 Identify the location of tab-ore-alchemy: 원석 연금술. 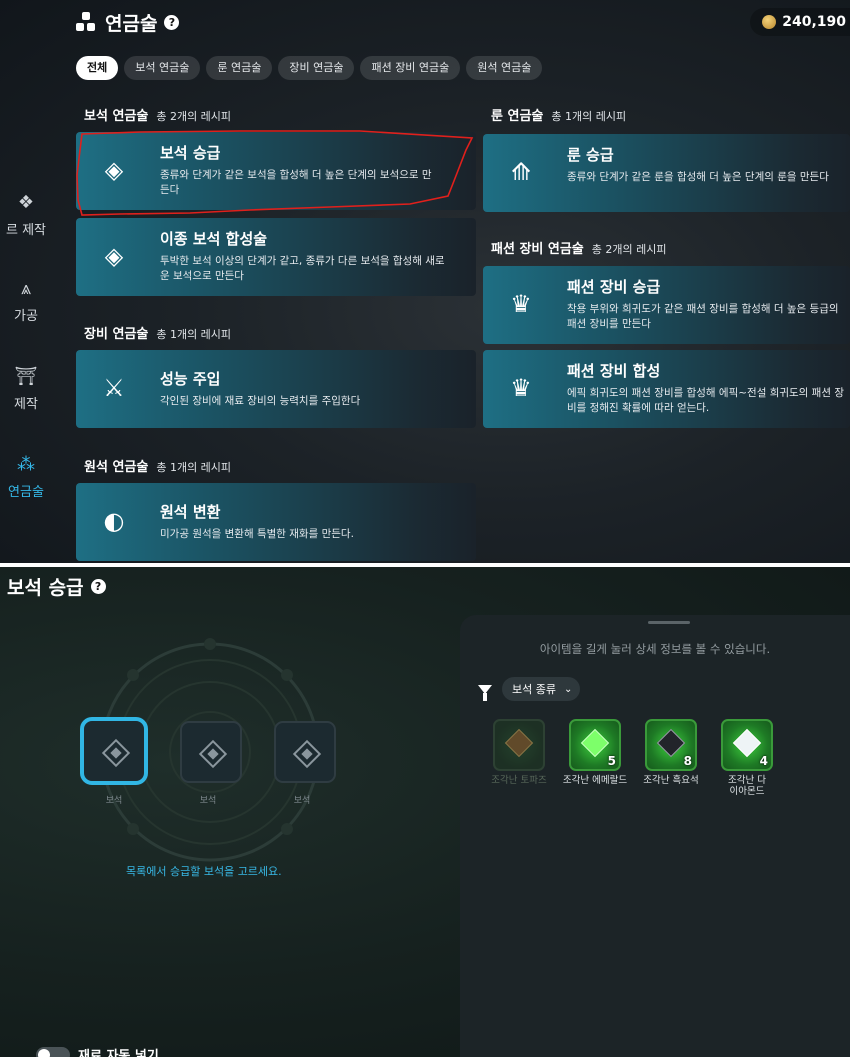
(504, 68).